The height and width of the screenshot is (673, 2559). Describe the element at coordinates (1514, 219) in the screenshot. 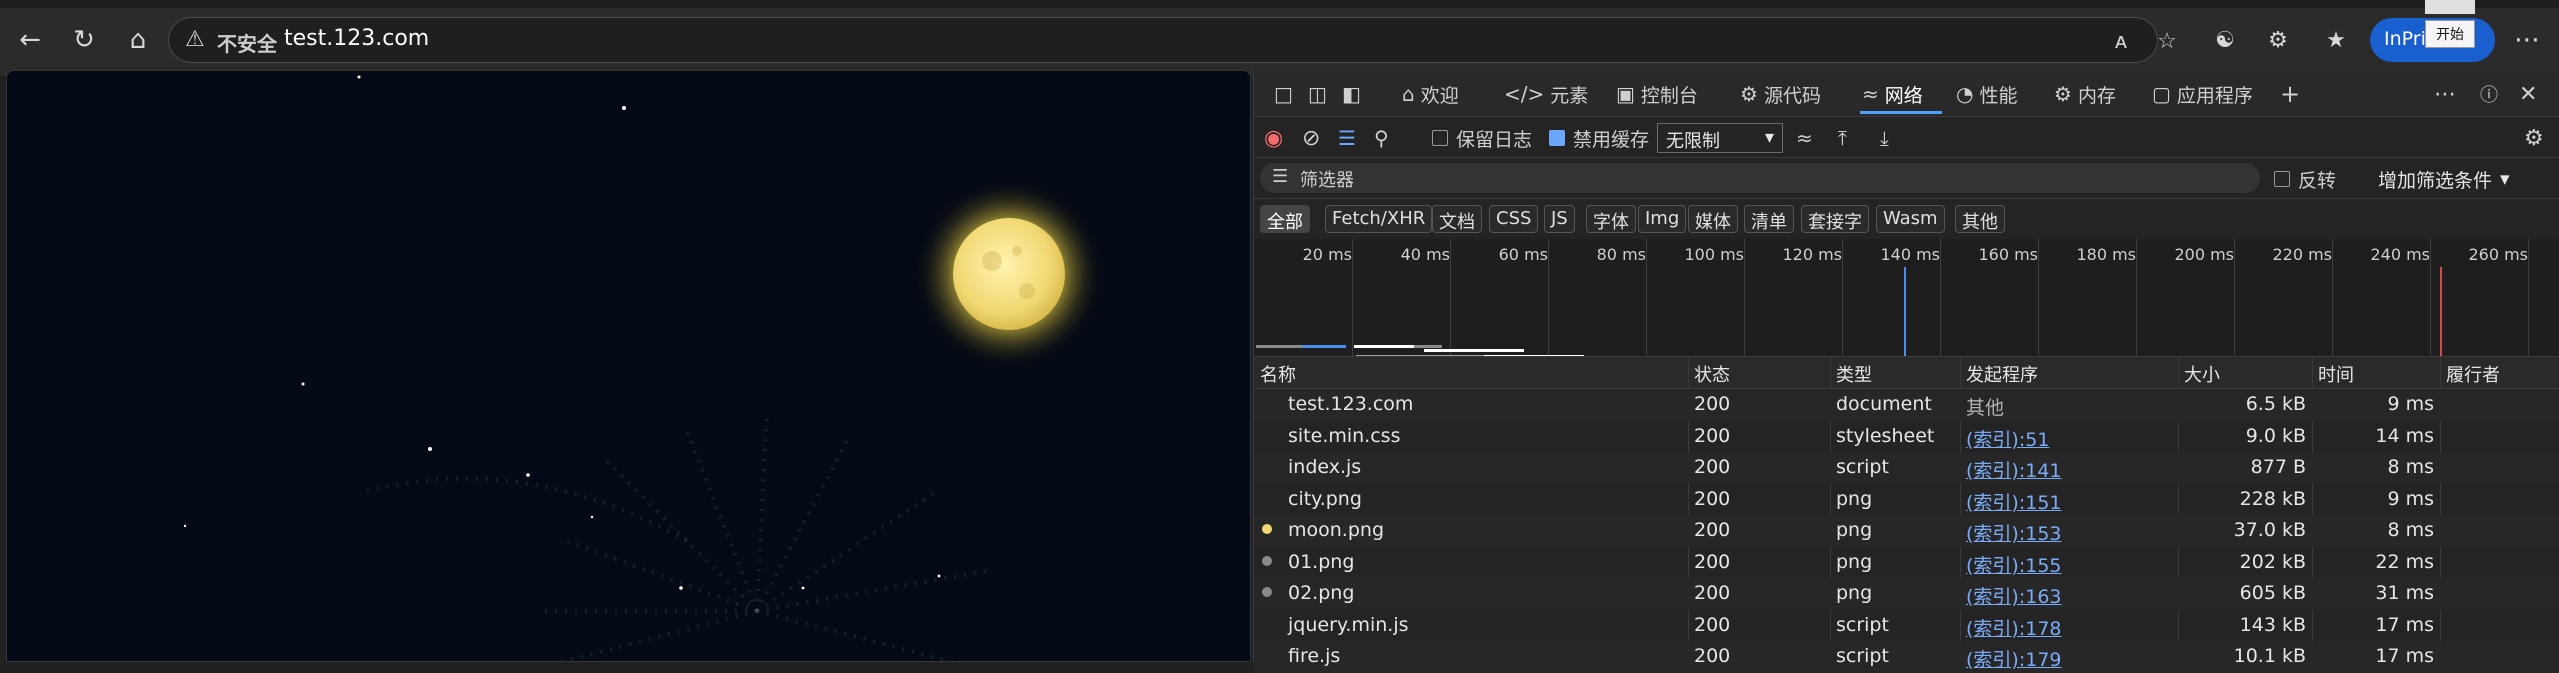

I see `filter-chip-css: CSS` at that location.